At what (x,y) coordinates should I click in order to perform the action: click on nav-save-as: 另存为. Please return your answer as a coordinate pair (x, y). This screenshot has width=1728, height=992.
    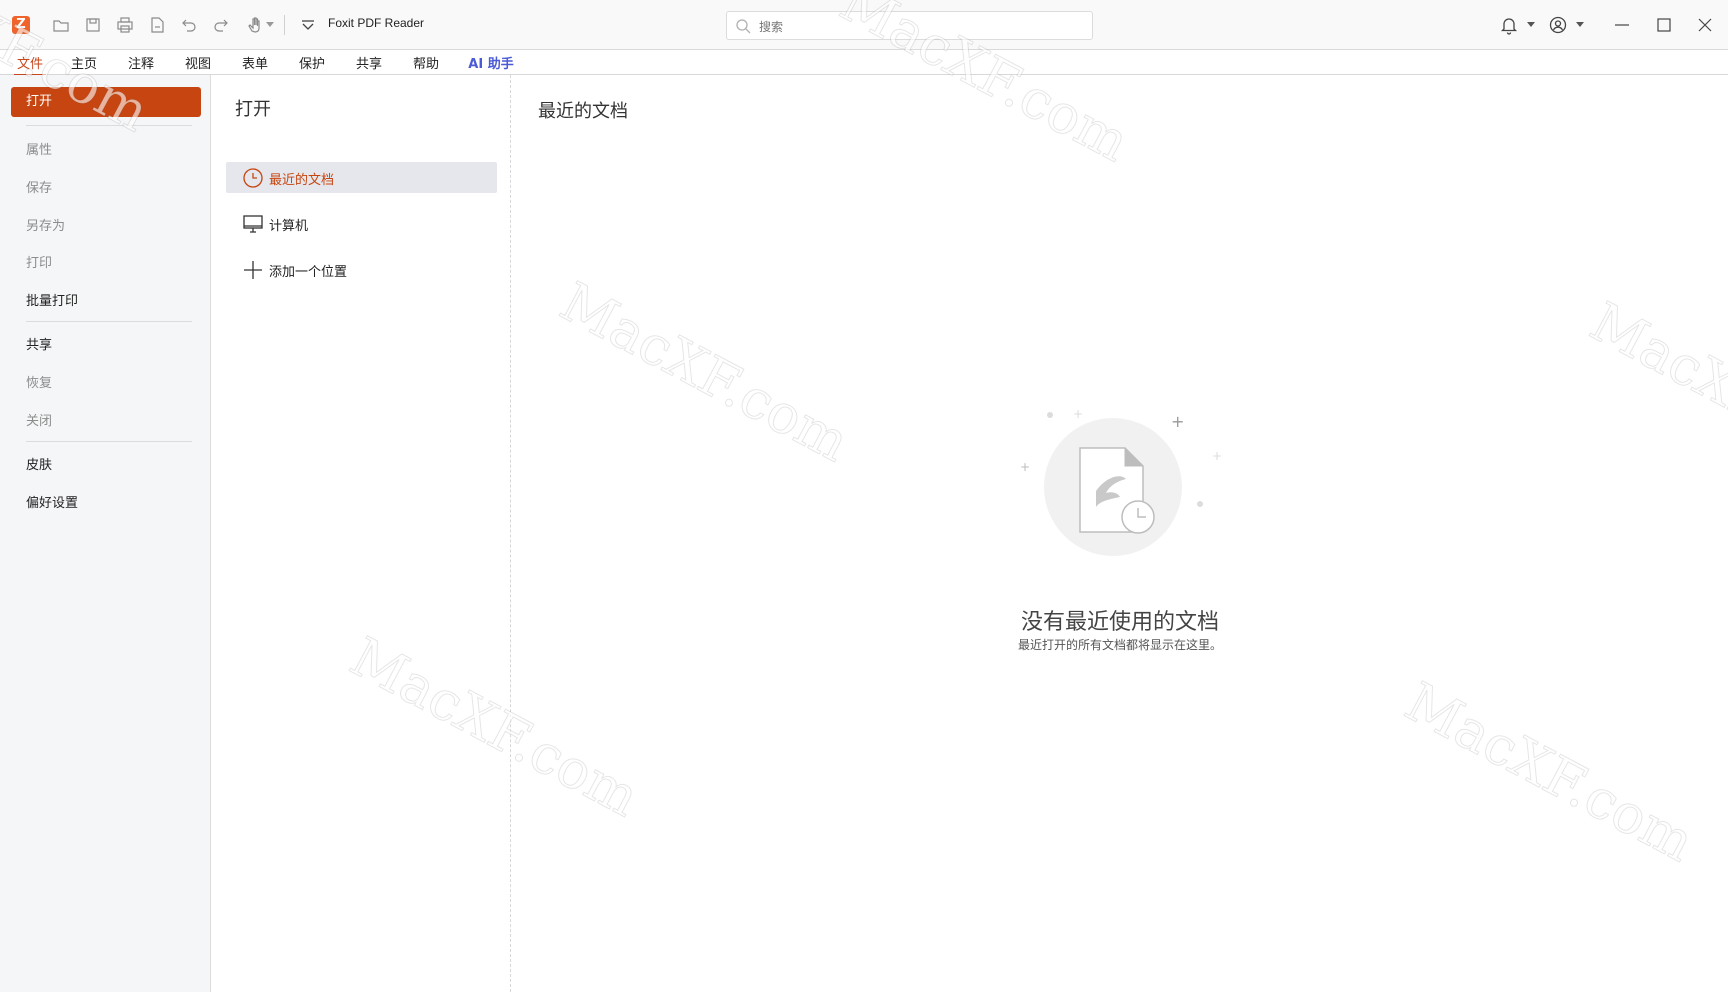
    Looking at the image, I should click on (45, 224).